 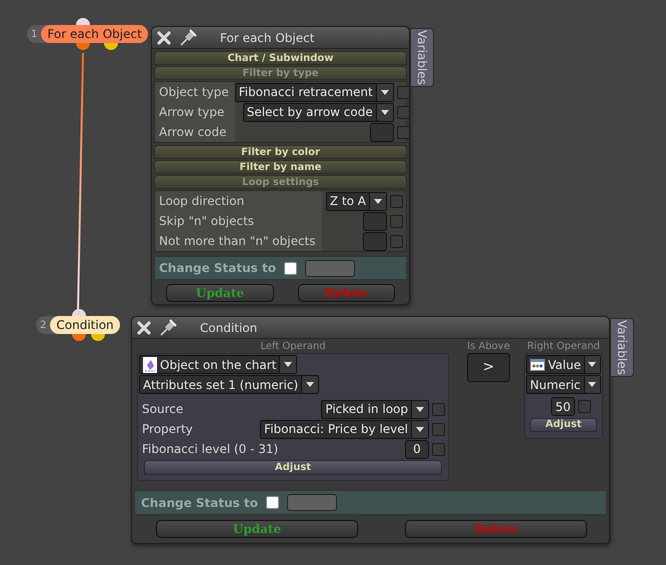 What do you see at coordinates (280, 167) in the screenshot?
I see `section-header: Filter by name` at bounding box center [280, 167].